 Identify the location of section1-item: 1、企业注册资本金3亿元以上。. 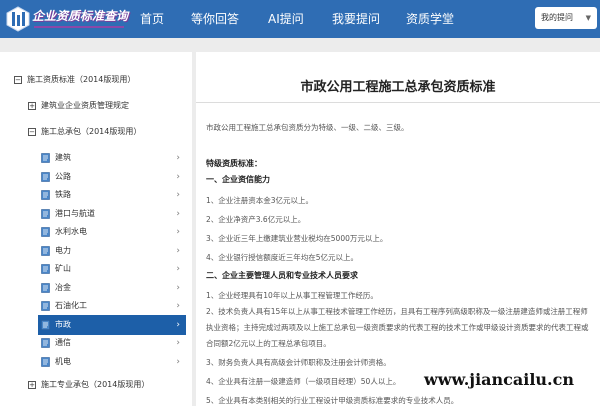
(260, 200).